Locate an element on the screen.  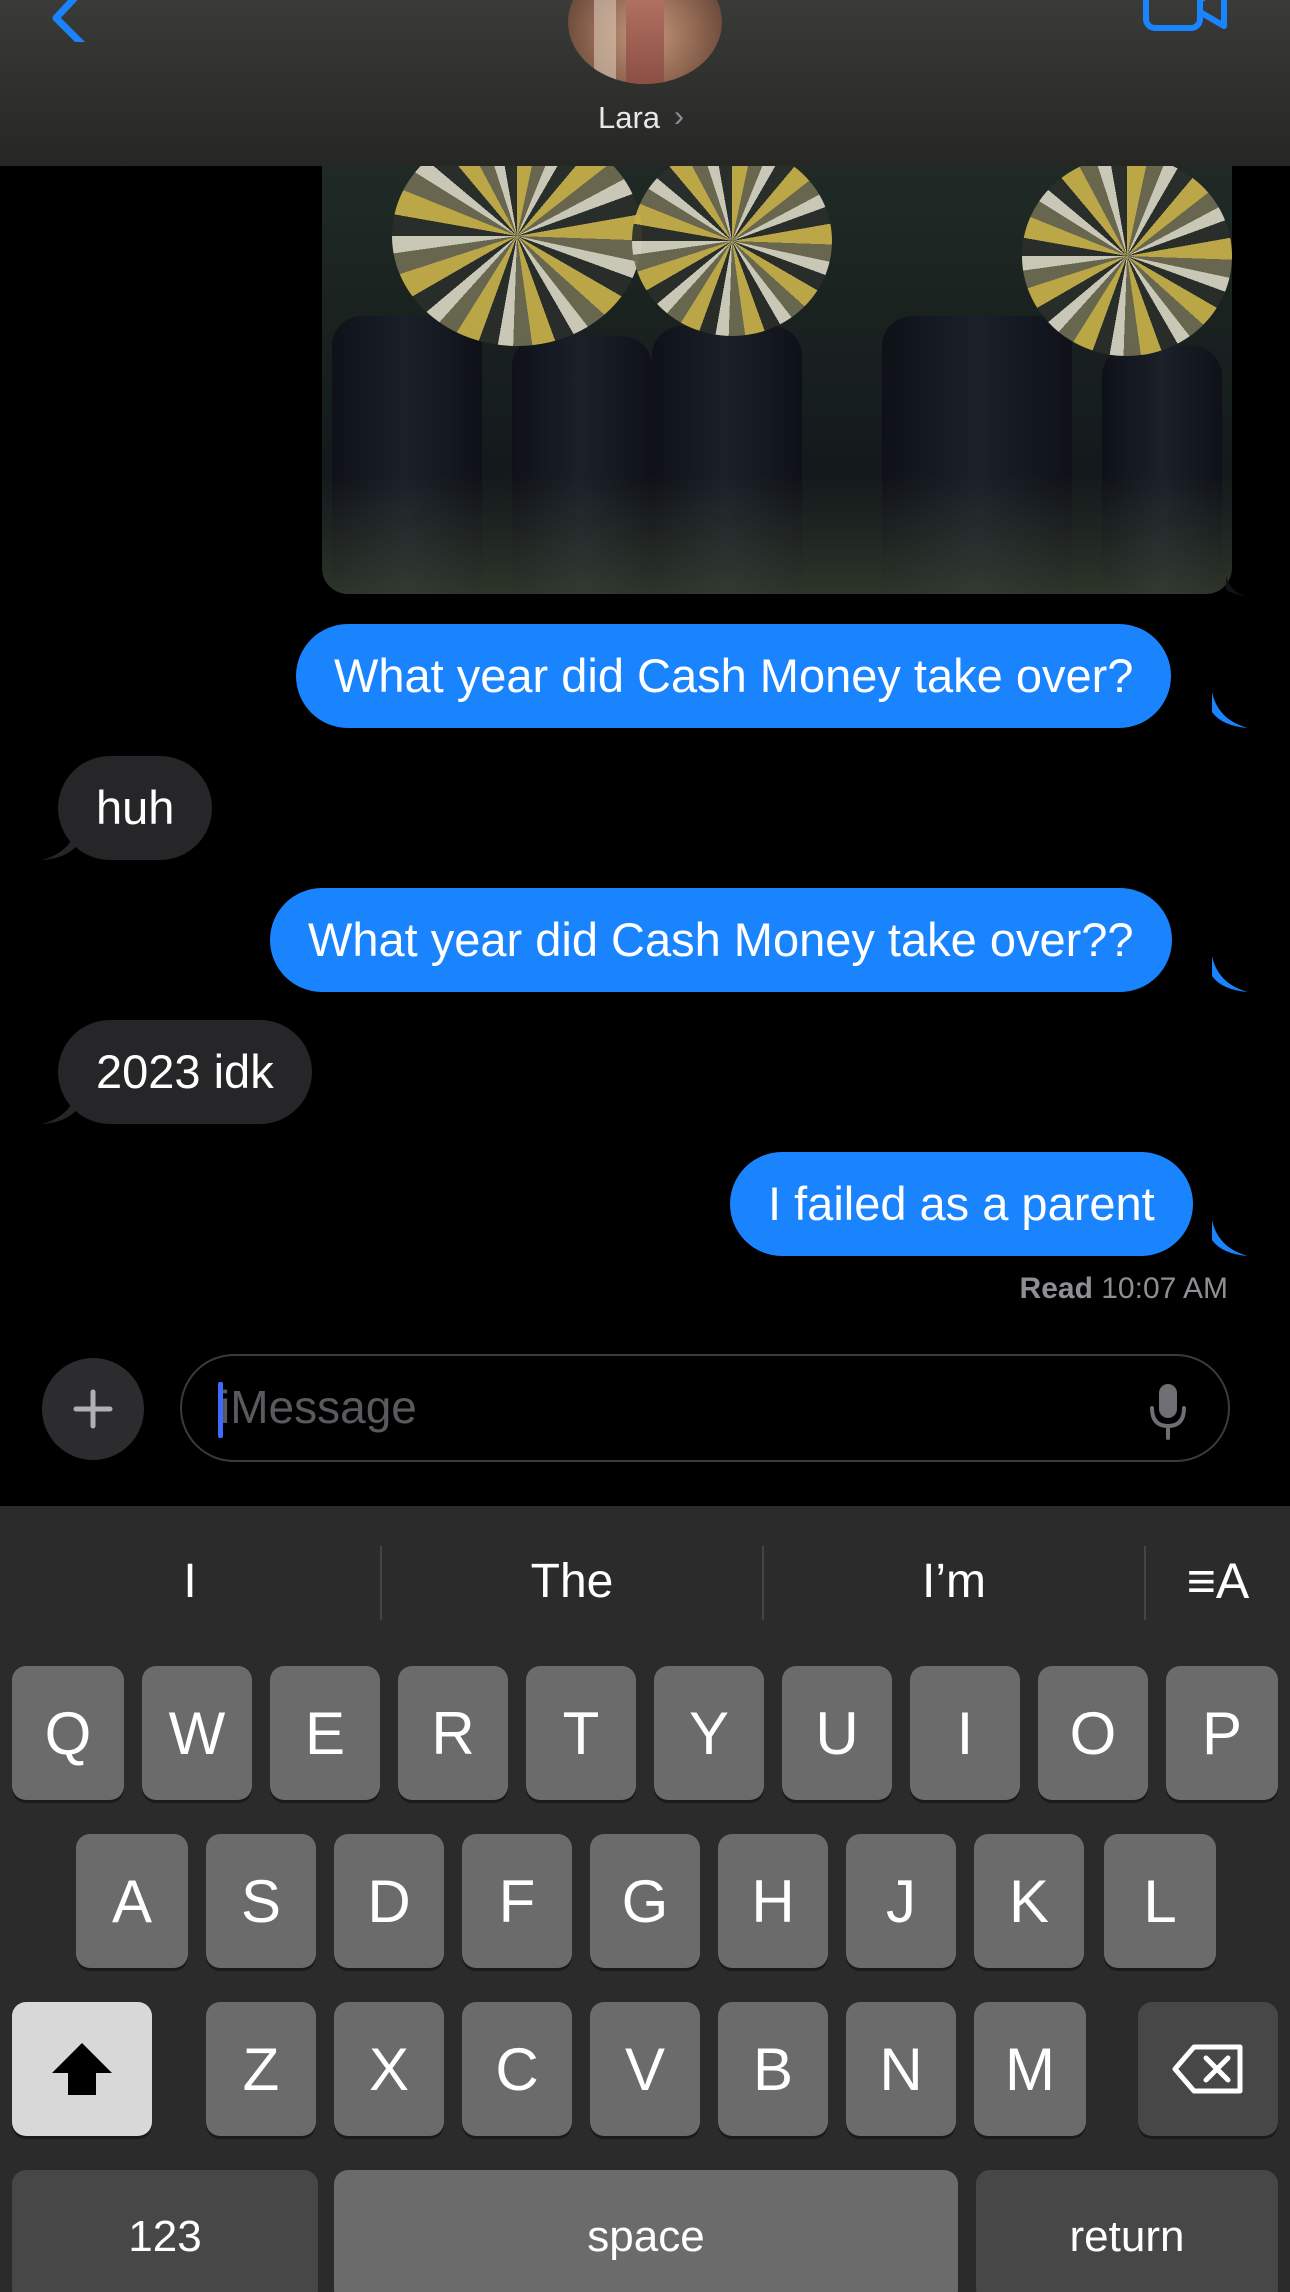
message-input: iMessage is located at coordinates (705, 1408).